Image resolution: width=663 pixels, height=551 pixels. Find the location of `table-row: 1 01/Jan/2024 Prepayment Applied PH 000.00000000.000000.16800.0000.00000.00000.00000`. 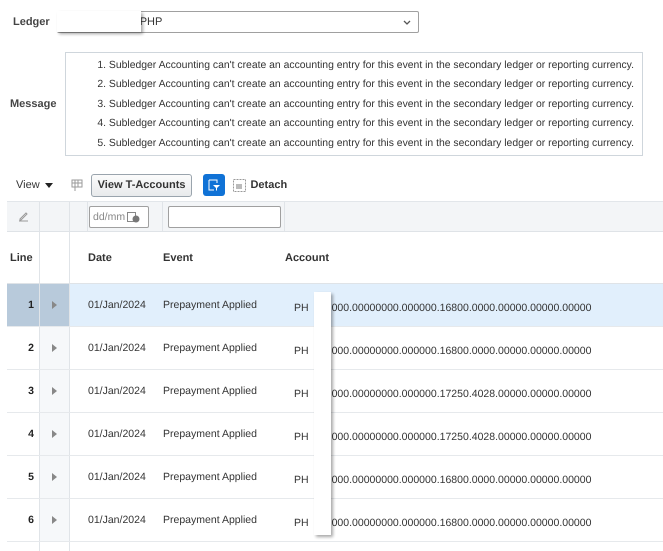

table-row: 1 01/Jan/2024 Prepayment Applied PH 000.00000000.000000.16800.0000.00000.00000.00000 is located at coordinates (335, 305).